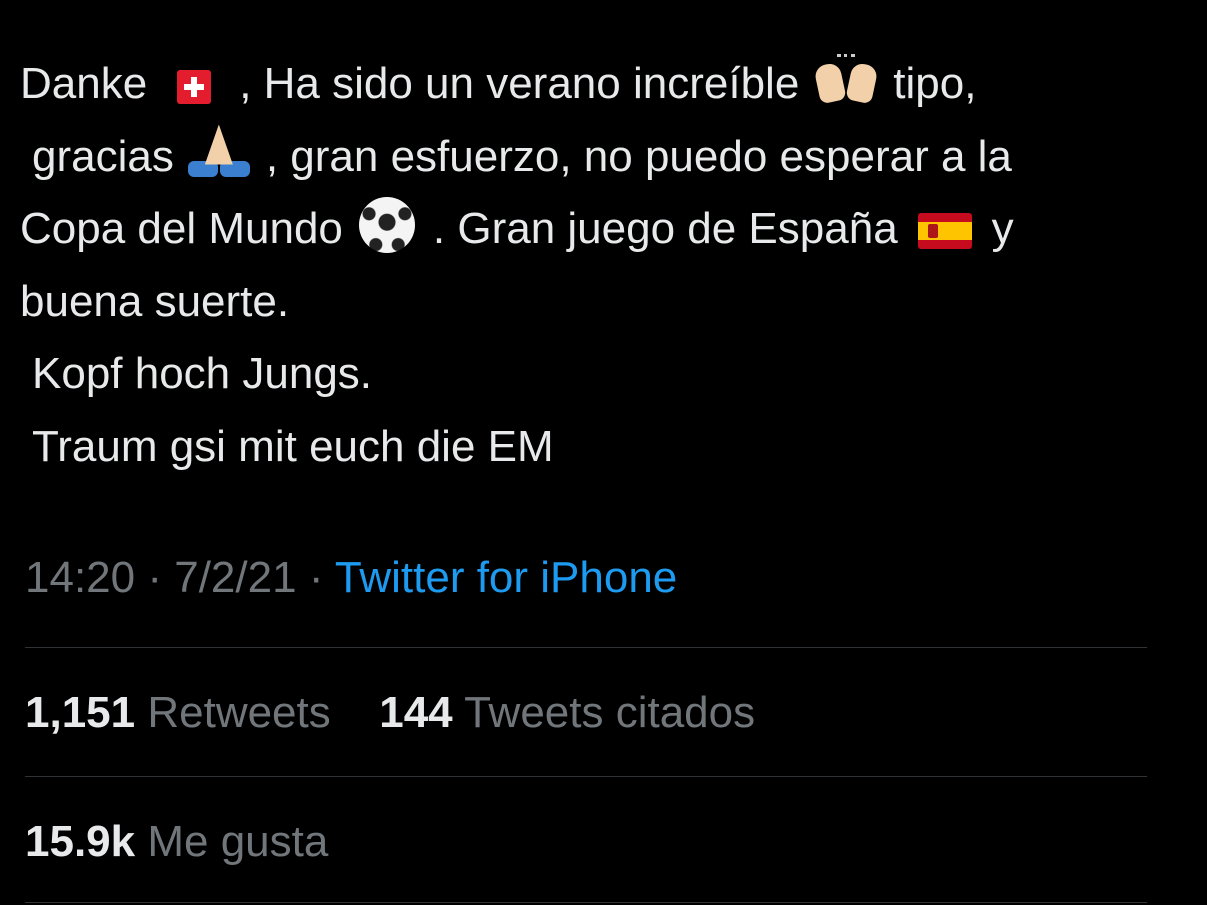 Image resolution: width=1207 pixels, height=905 pixels. Describe the element at coordinates (235, 577) in the screenshot. I see `tweet-date: 7/2/21` at that location.